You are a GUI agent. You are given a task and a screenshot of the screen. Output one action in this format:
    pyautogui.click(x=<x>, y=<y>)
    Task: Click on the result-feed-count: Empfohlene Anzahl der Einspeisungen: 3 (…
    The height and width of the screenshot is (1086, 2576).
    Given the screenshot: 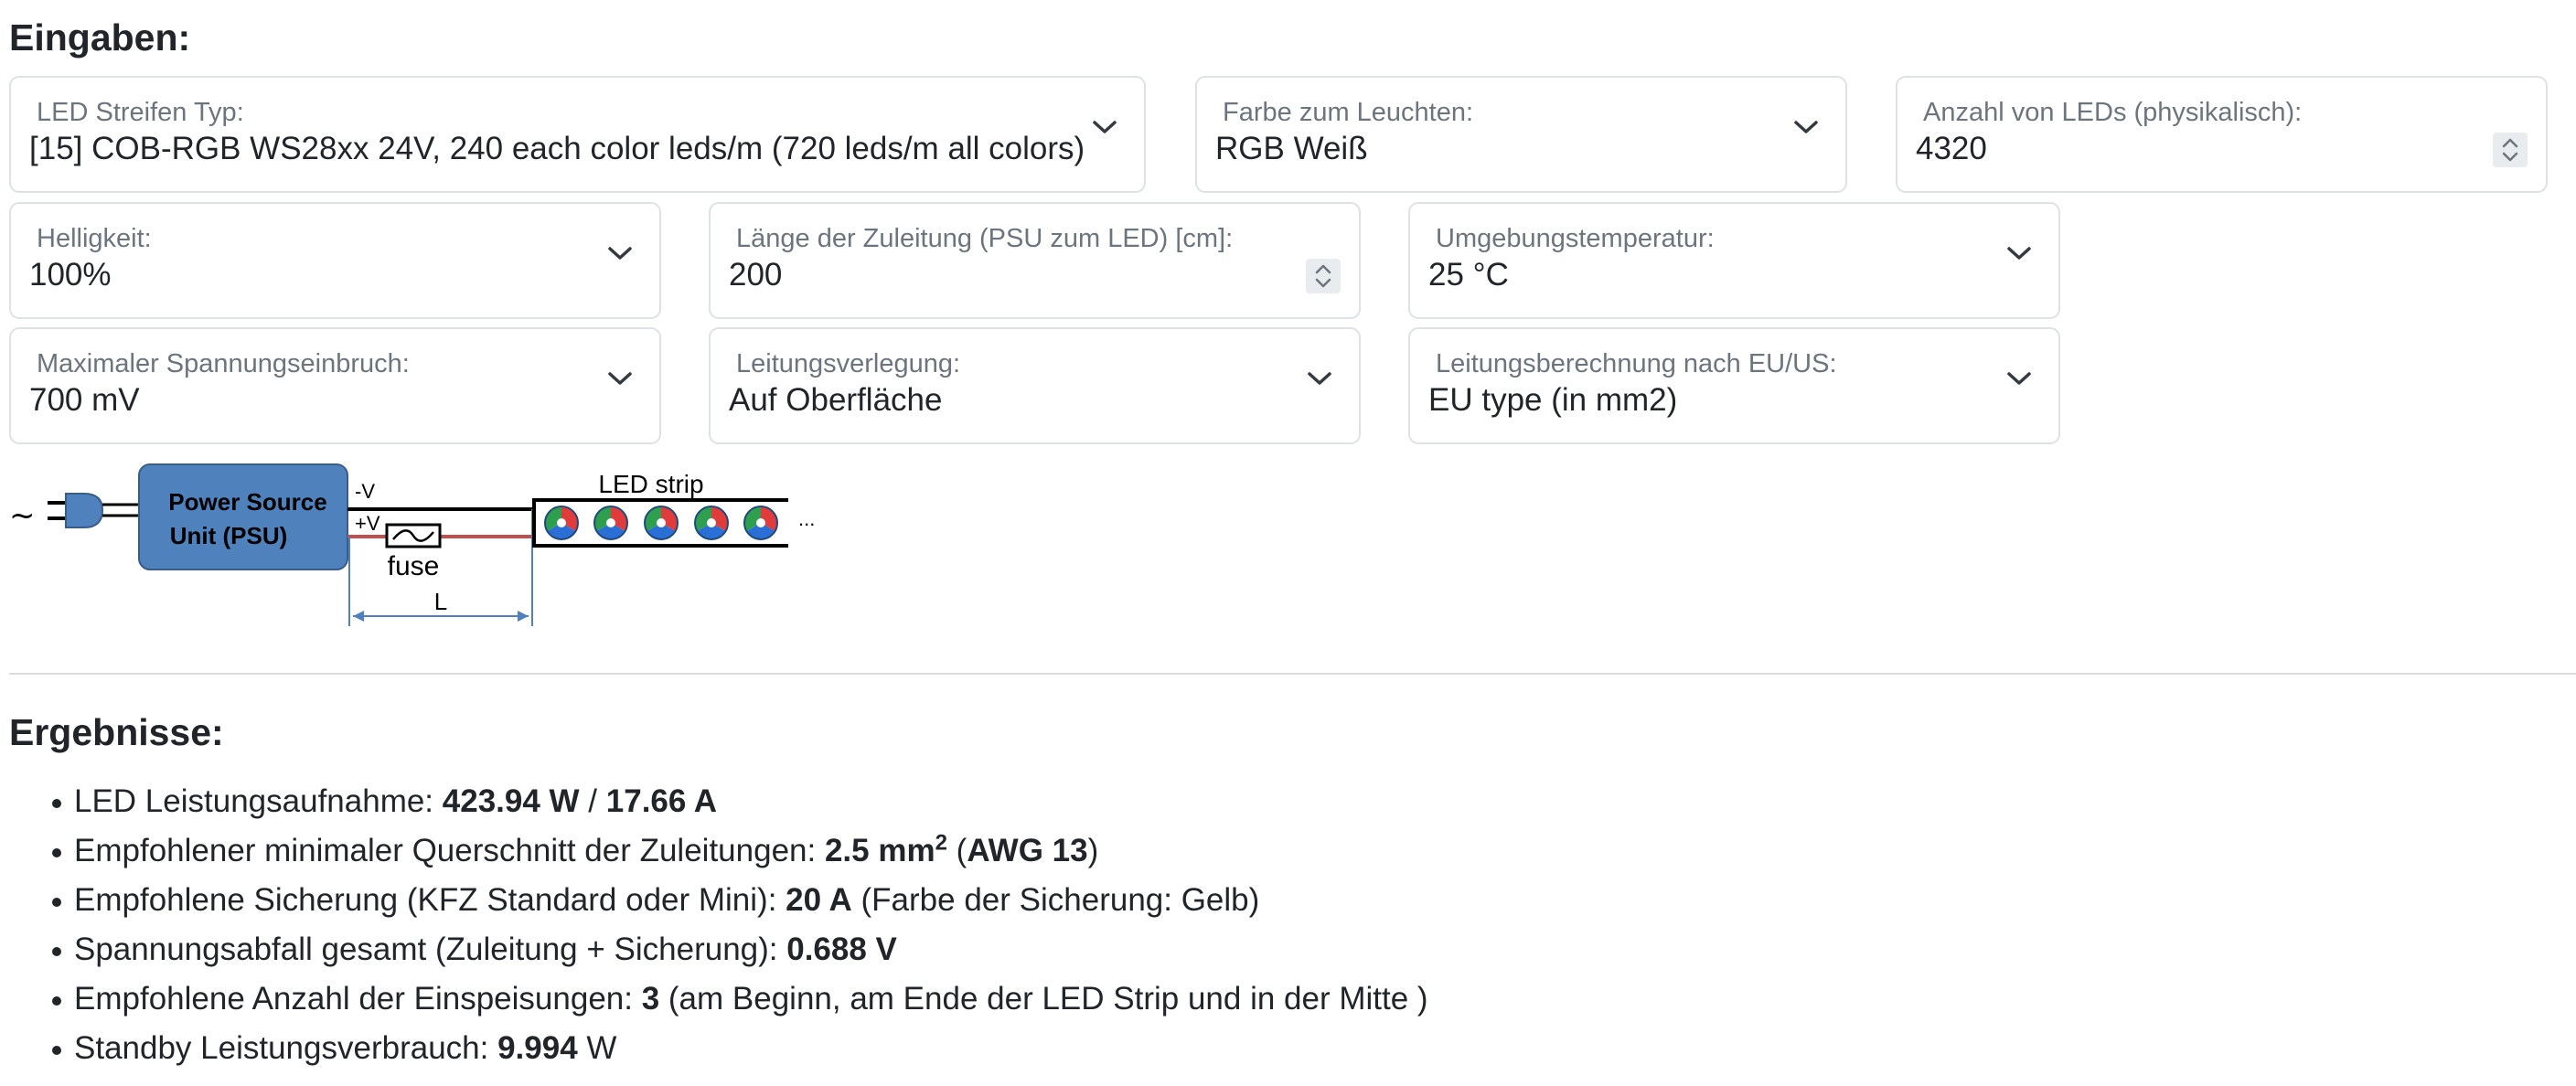 What is the action you would take?
    pyautogui.click(x=714, y=999)
    